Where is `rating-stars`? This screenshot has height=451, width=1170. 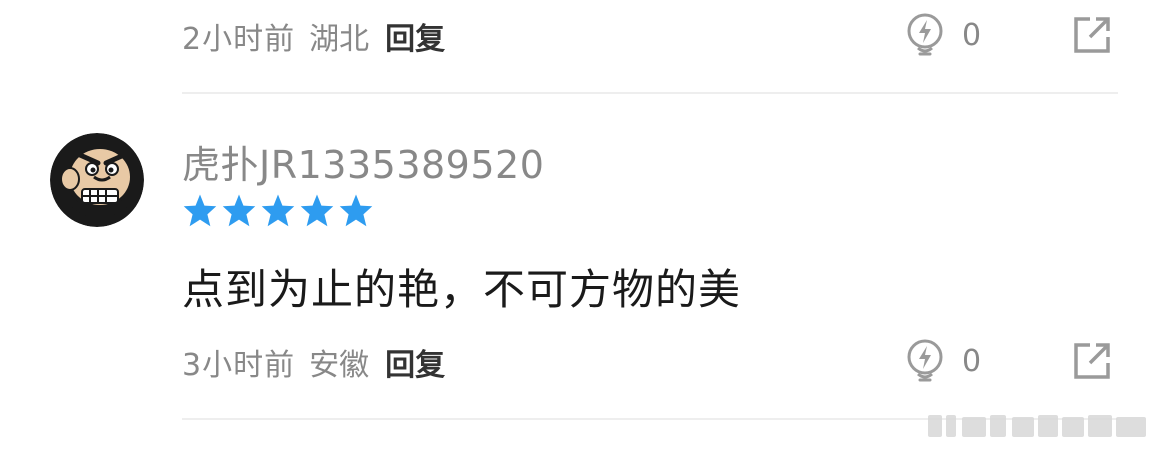 rating-stars is located at coordinates (278, 210).